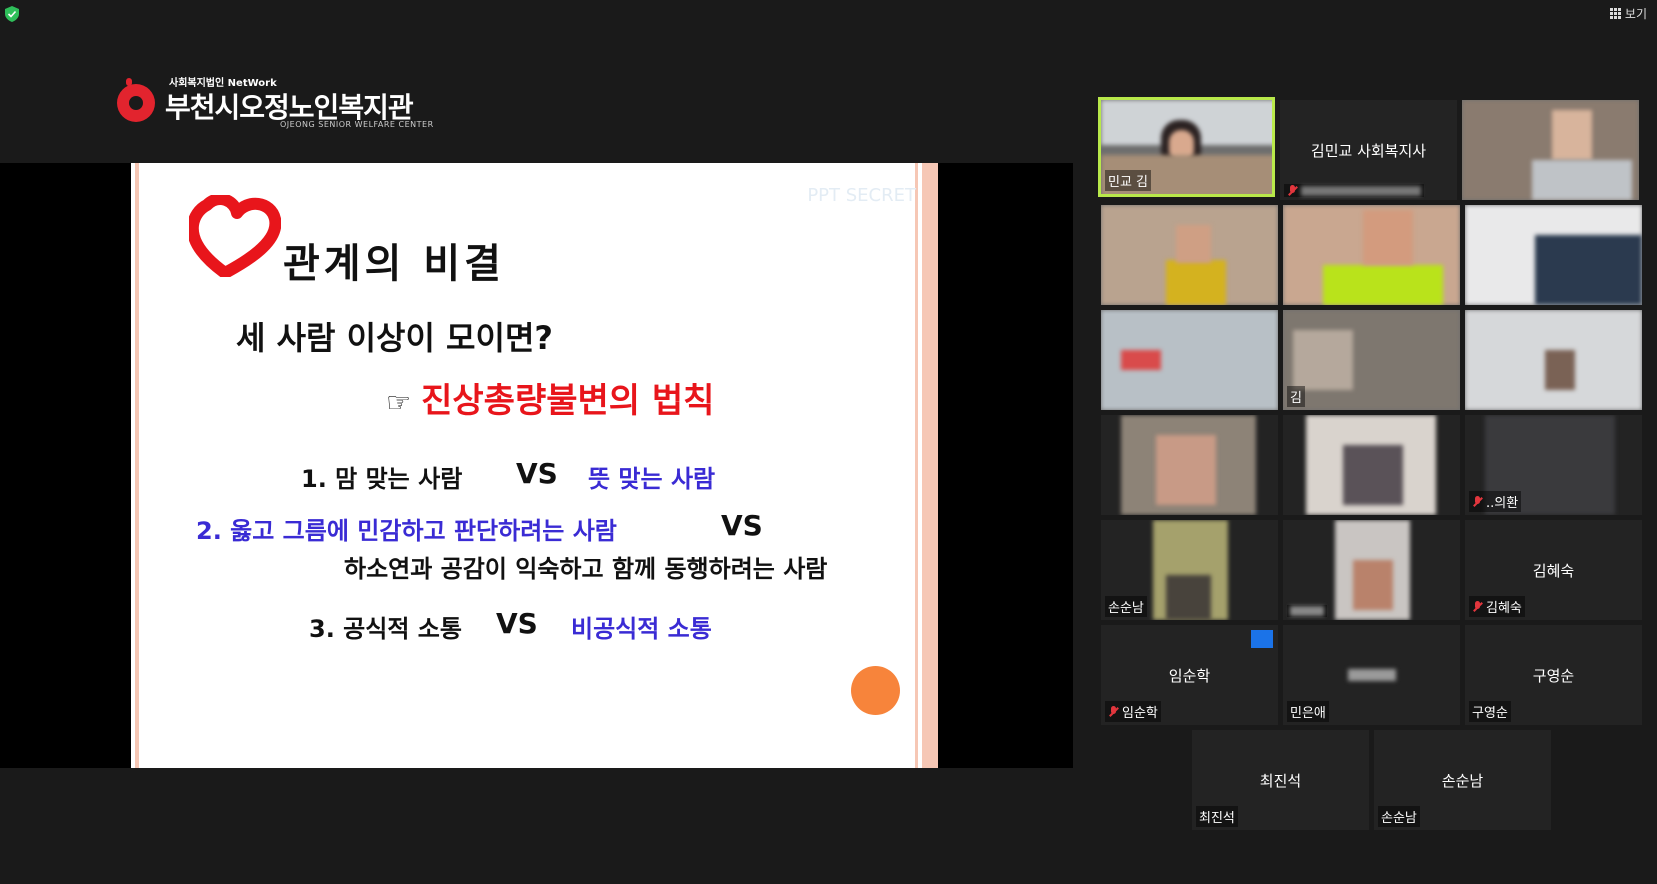  What do you see at coordinates (875, 690) in the screenshot?
I see `orange-circle-decoration` at bounding box center [875, 690].